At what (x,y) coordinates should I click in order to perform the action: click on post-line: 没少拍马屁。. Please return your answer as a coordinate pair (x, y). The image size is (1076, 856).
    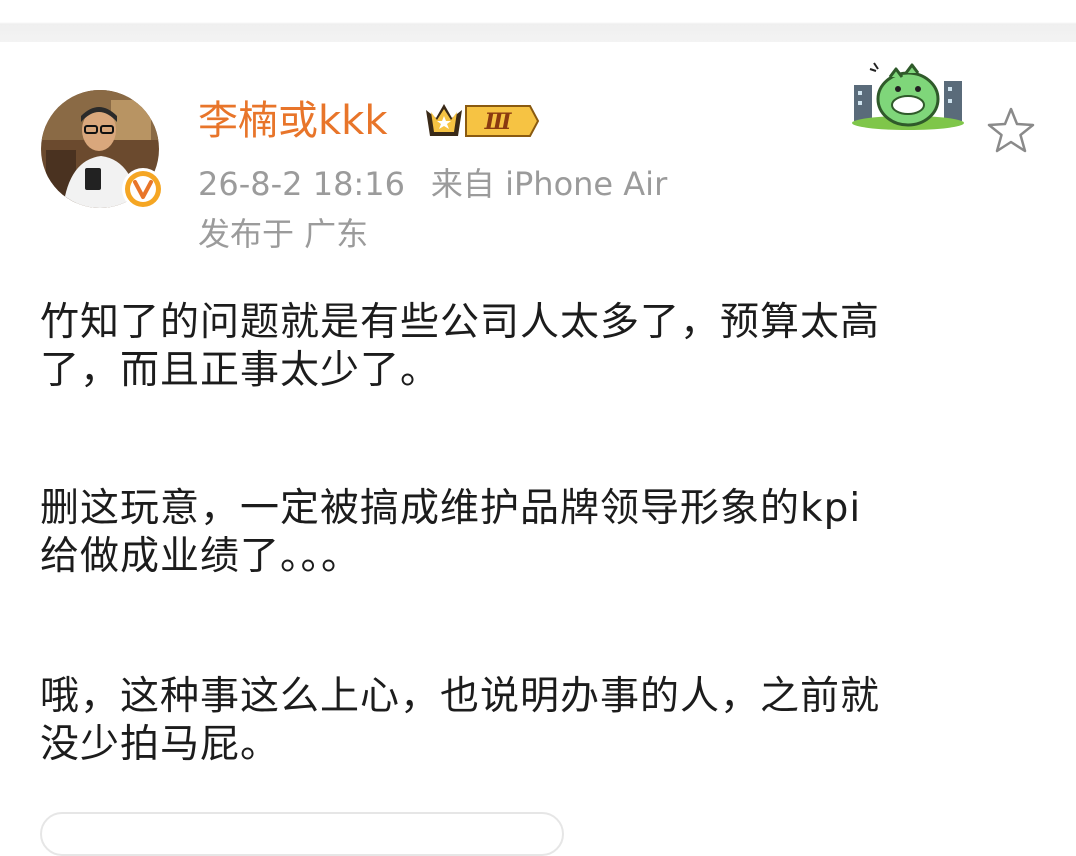
    Looking at the image, I should click on (160, 744).